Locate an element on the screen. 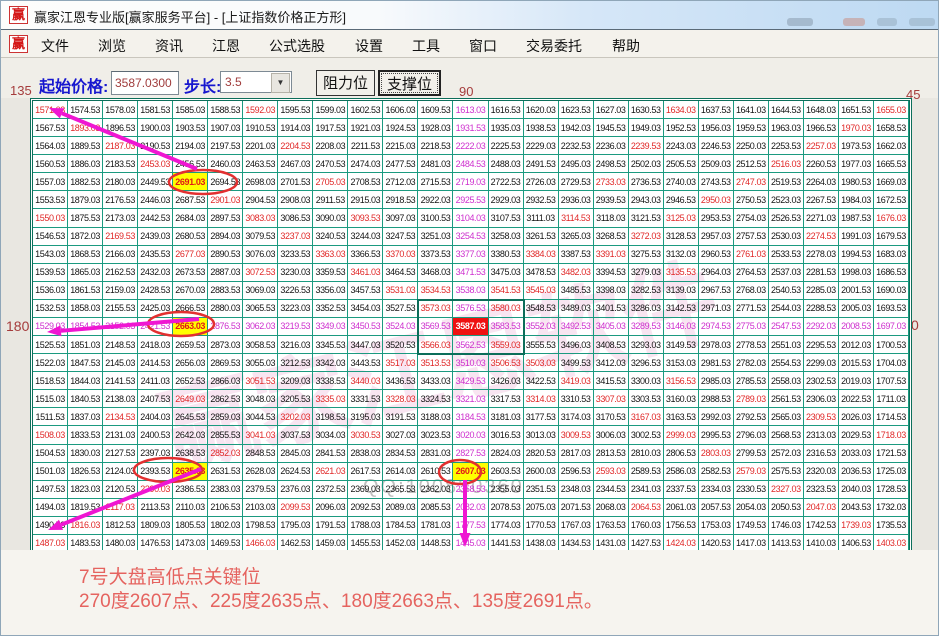  grid-cell: 3457.53 is located at coordinates (366, 290).